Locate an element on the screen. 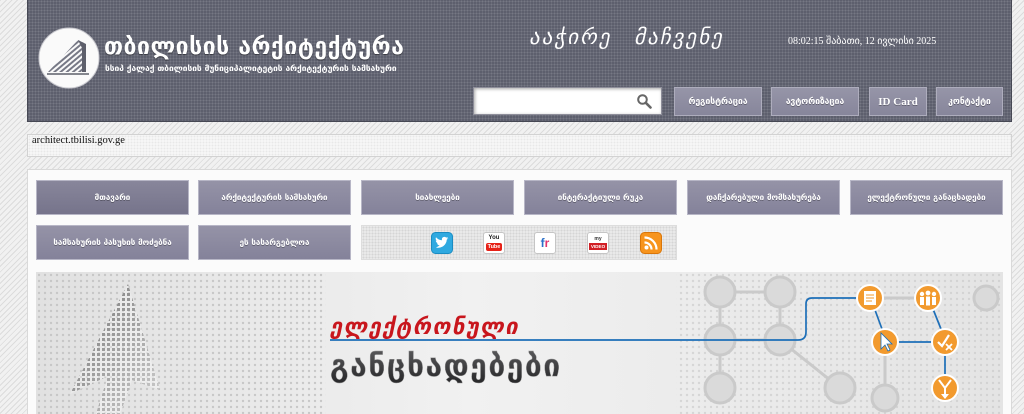  header-tagline: ააჭირე მაჩვენე is located at coordinates (626, 37).